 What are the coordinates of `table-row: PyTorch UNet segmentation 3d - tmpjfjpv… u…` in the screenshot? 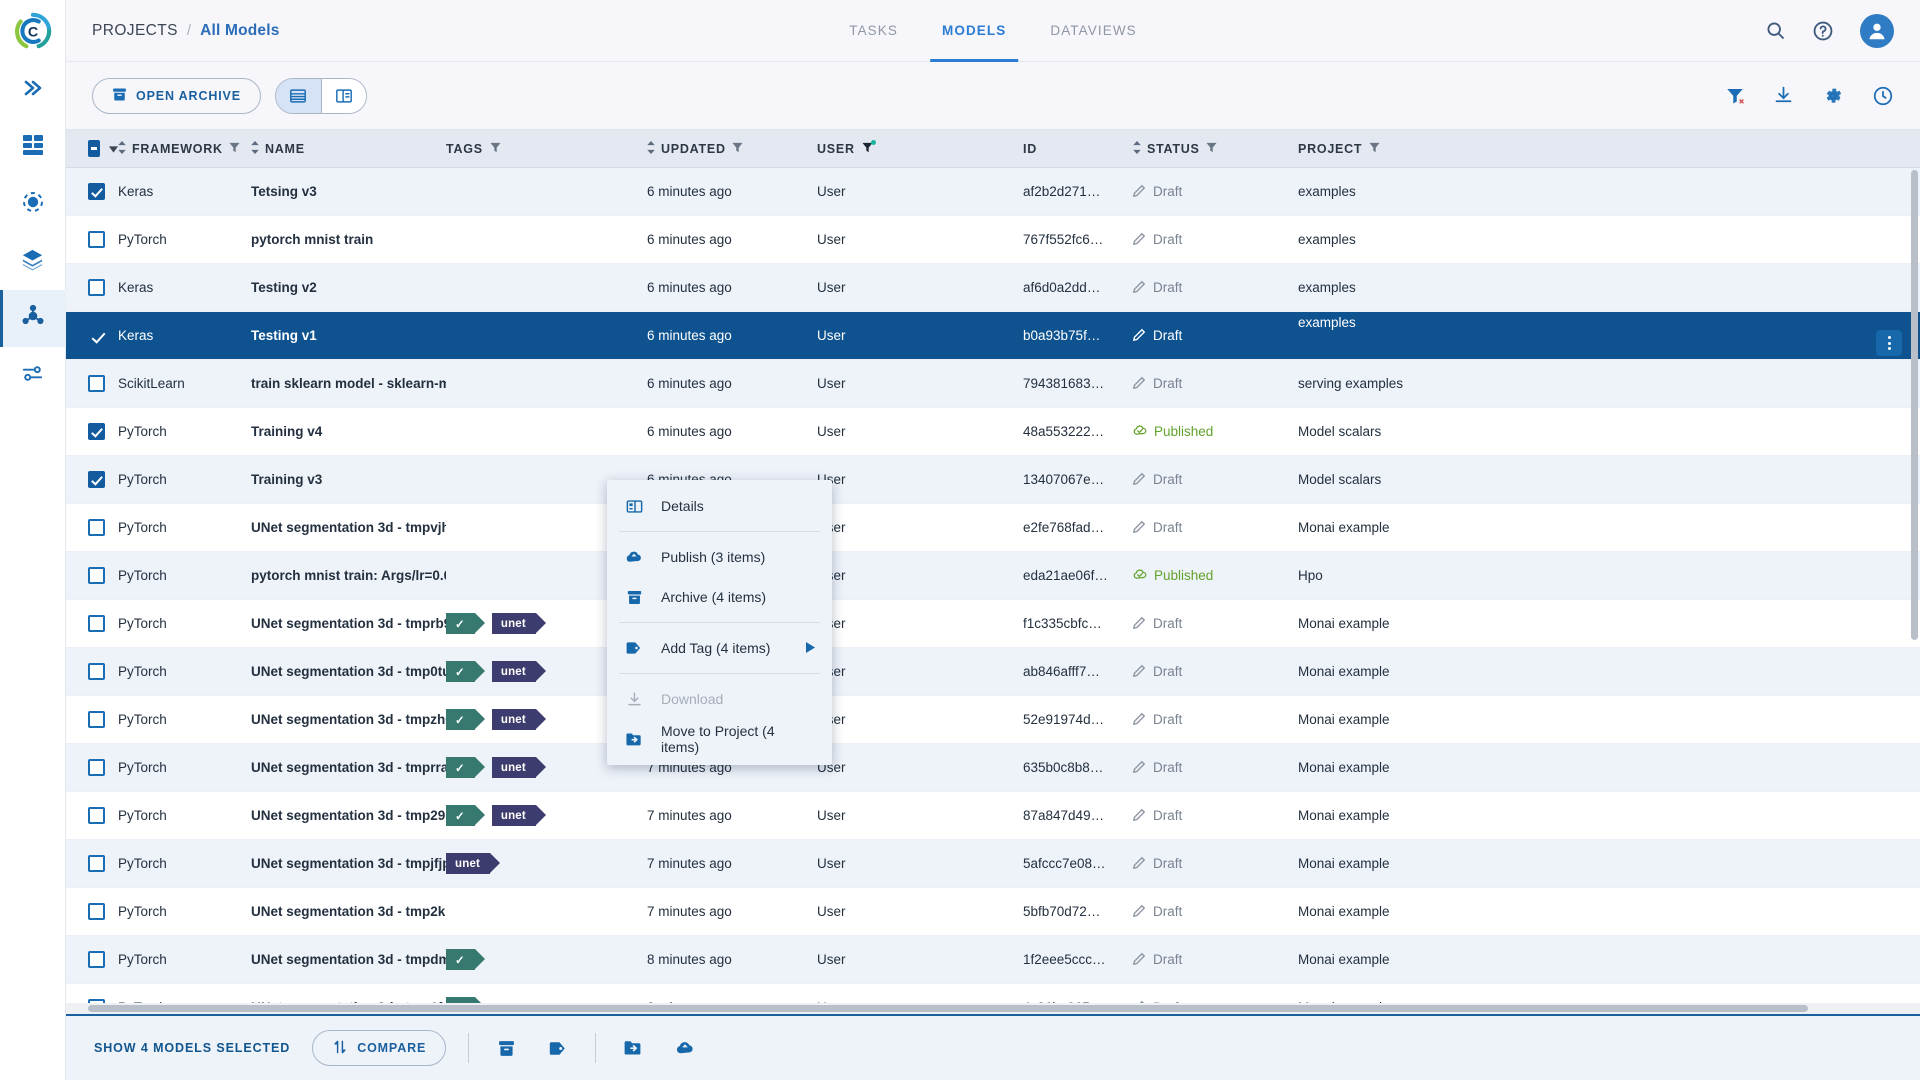 It's located at (993, 864).